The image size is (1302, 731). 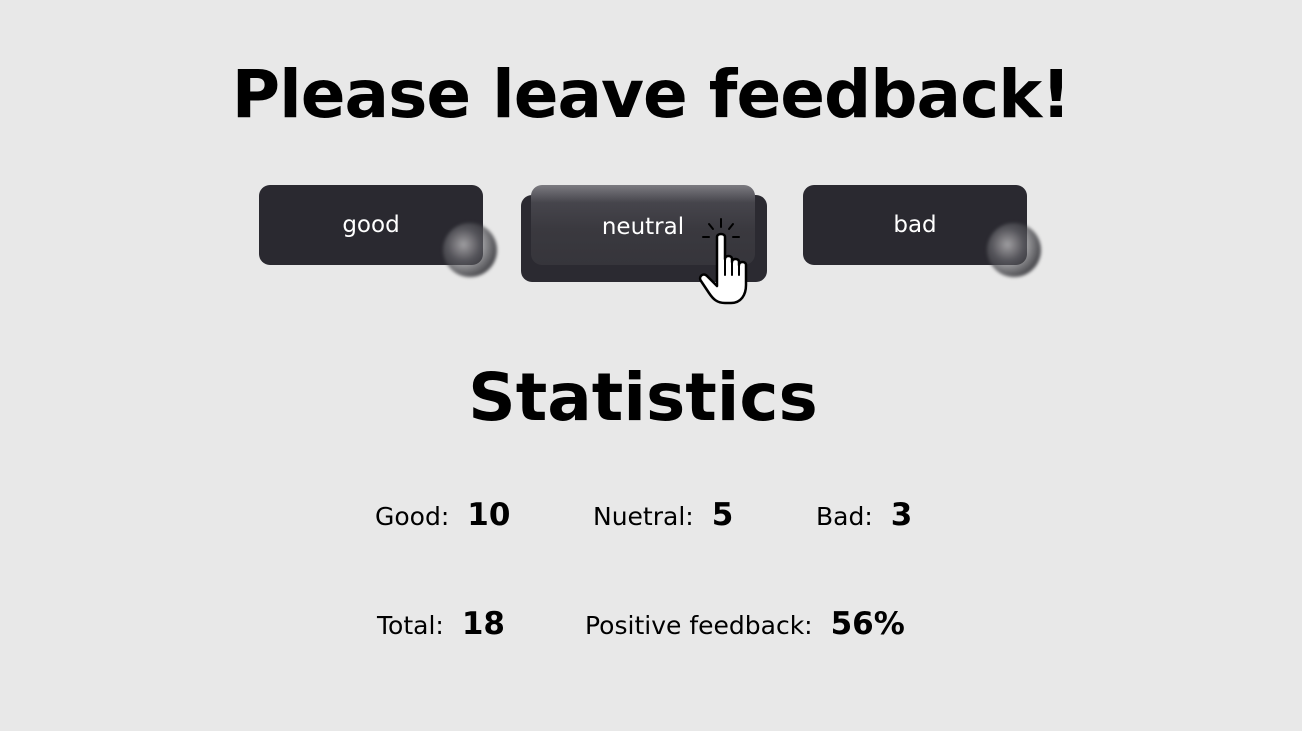 I want to click on stat-positive-feedback-label: Positive feedback:, so click(x=699, y=625).